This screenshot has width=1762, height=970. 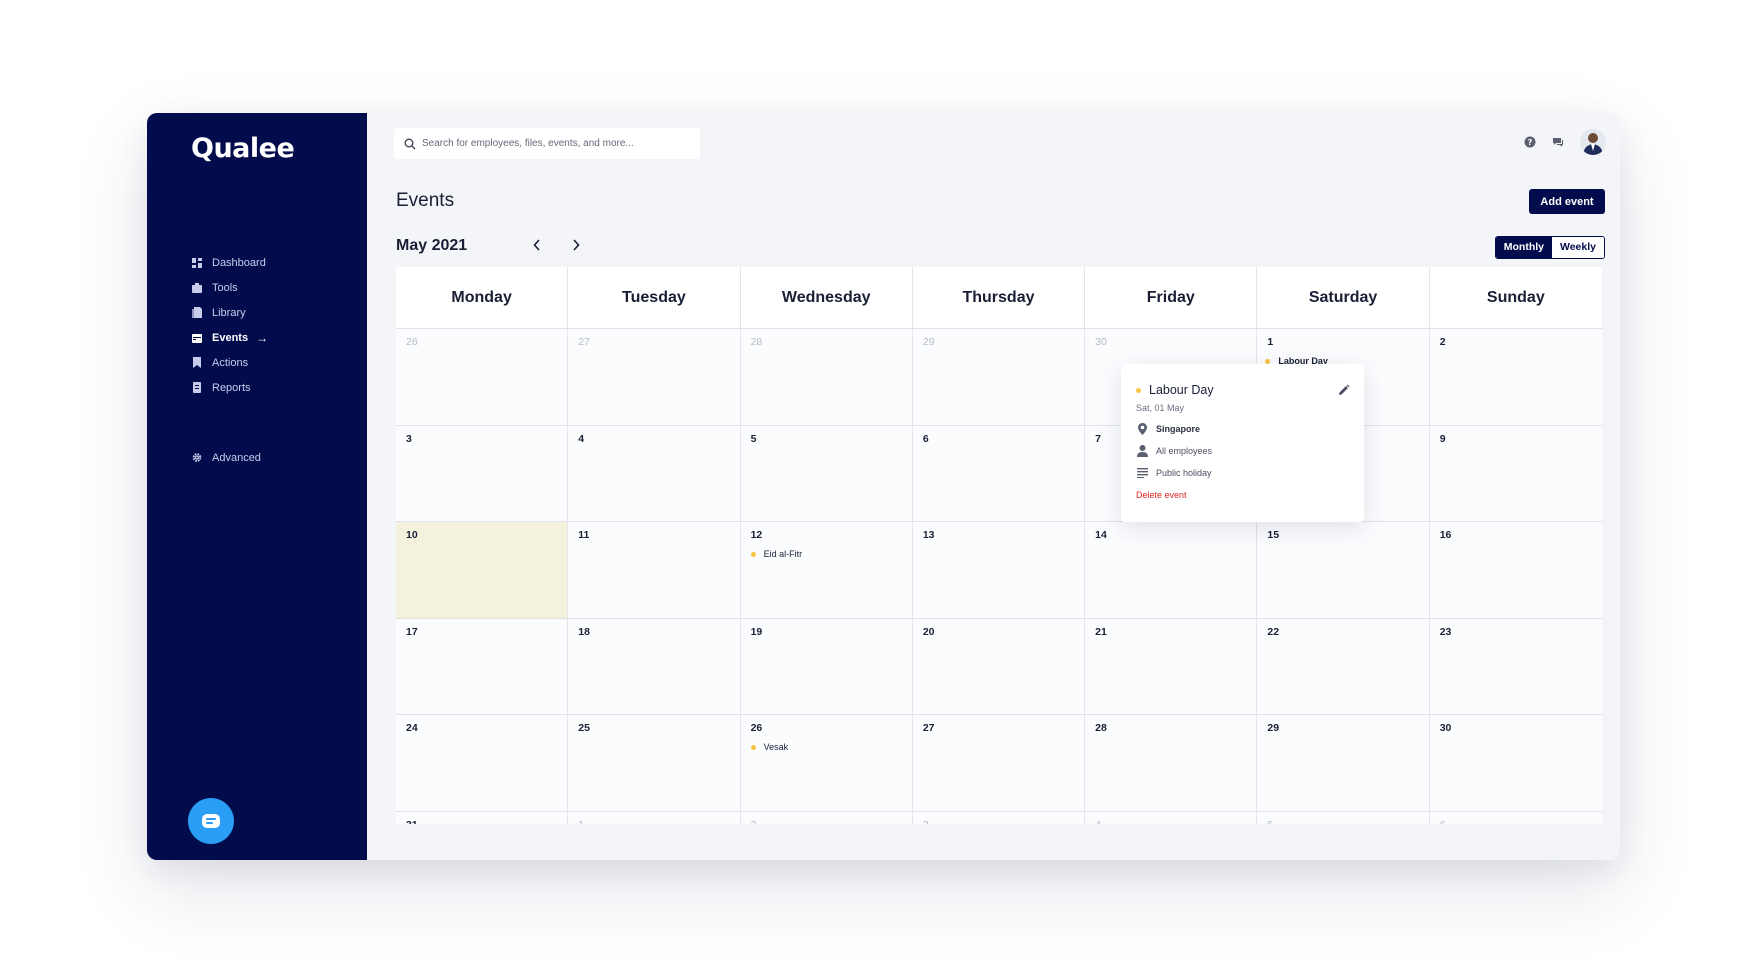 I want to click on month-navigation, so click(x=556, y=245).